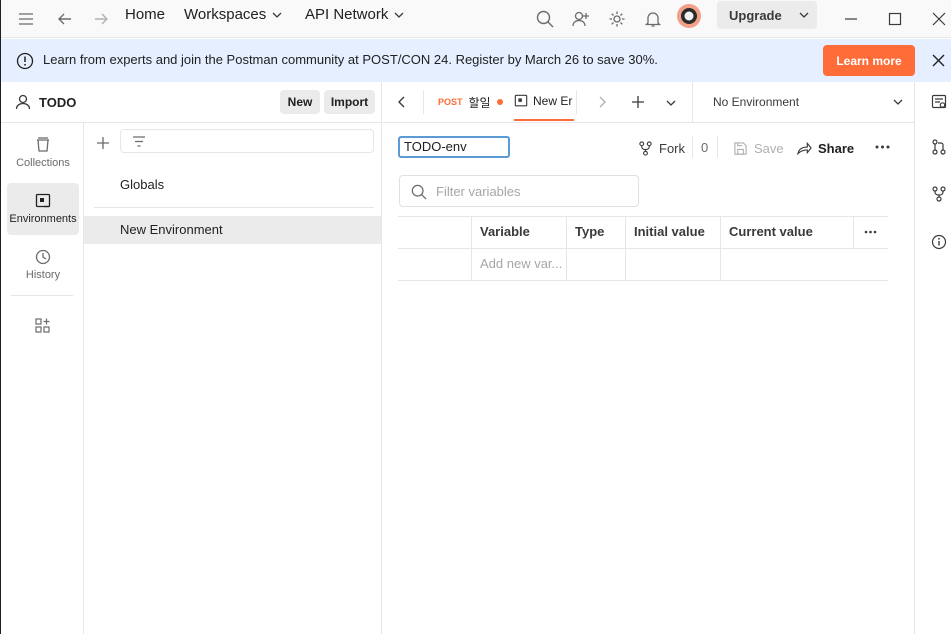 The height and width of the screenshot is (634, 951). I want to click on filter-variables-input: Filter variables, so click(519, 191).